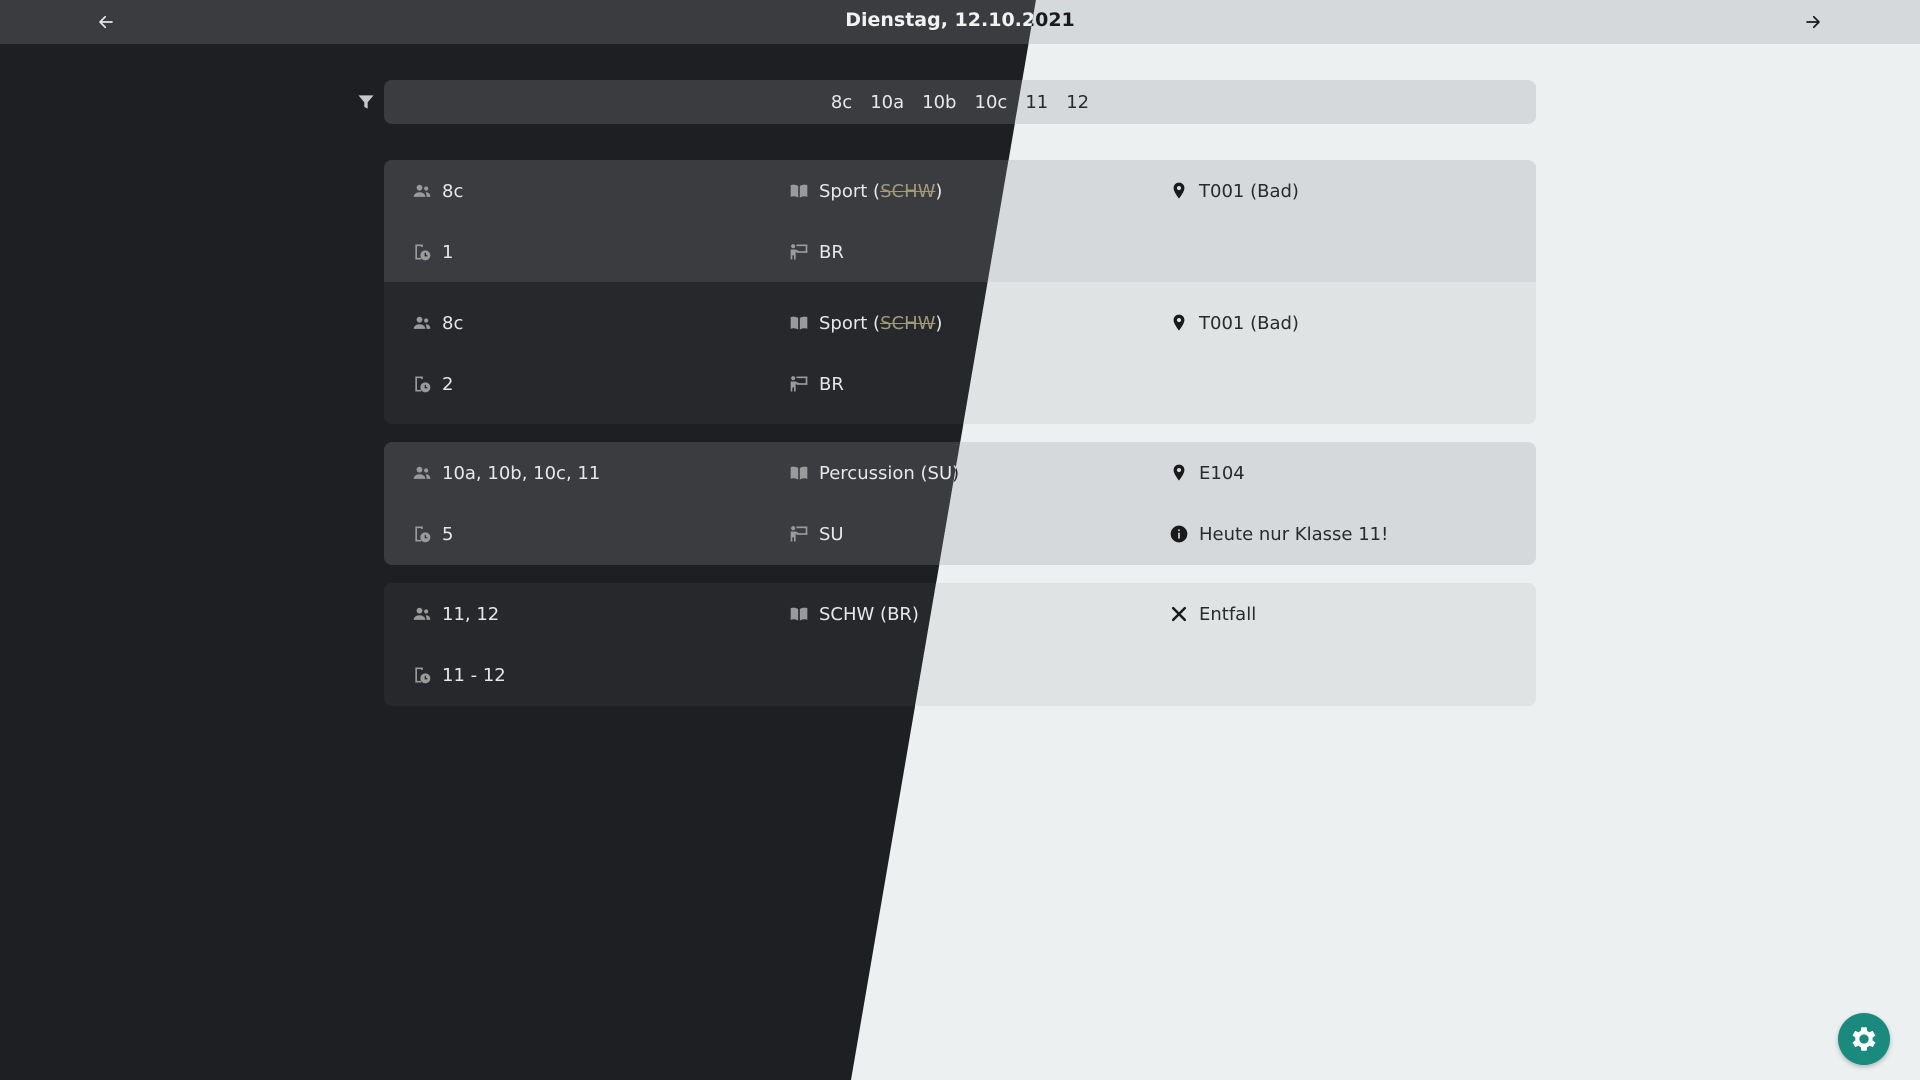 The image size is (1920, 1080). I want to click on teacher-cell: SU, so click(816, 534).